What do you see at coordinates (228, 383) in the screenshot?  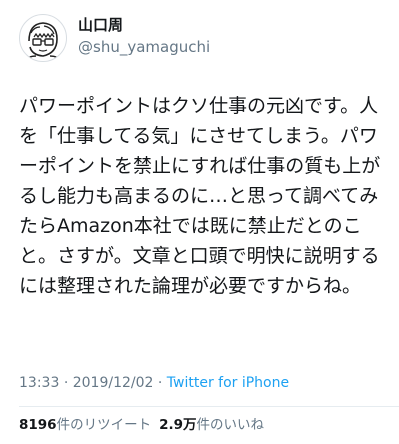 I see `tweet-source-link: Twitter for iPhone` at bounding box center [228, 383].